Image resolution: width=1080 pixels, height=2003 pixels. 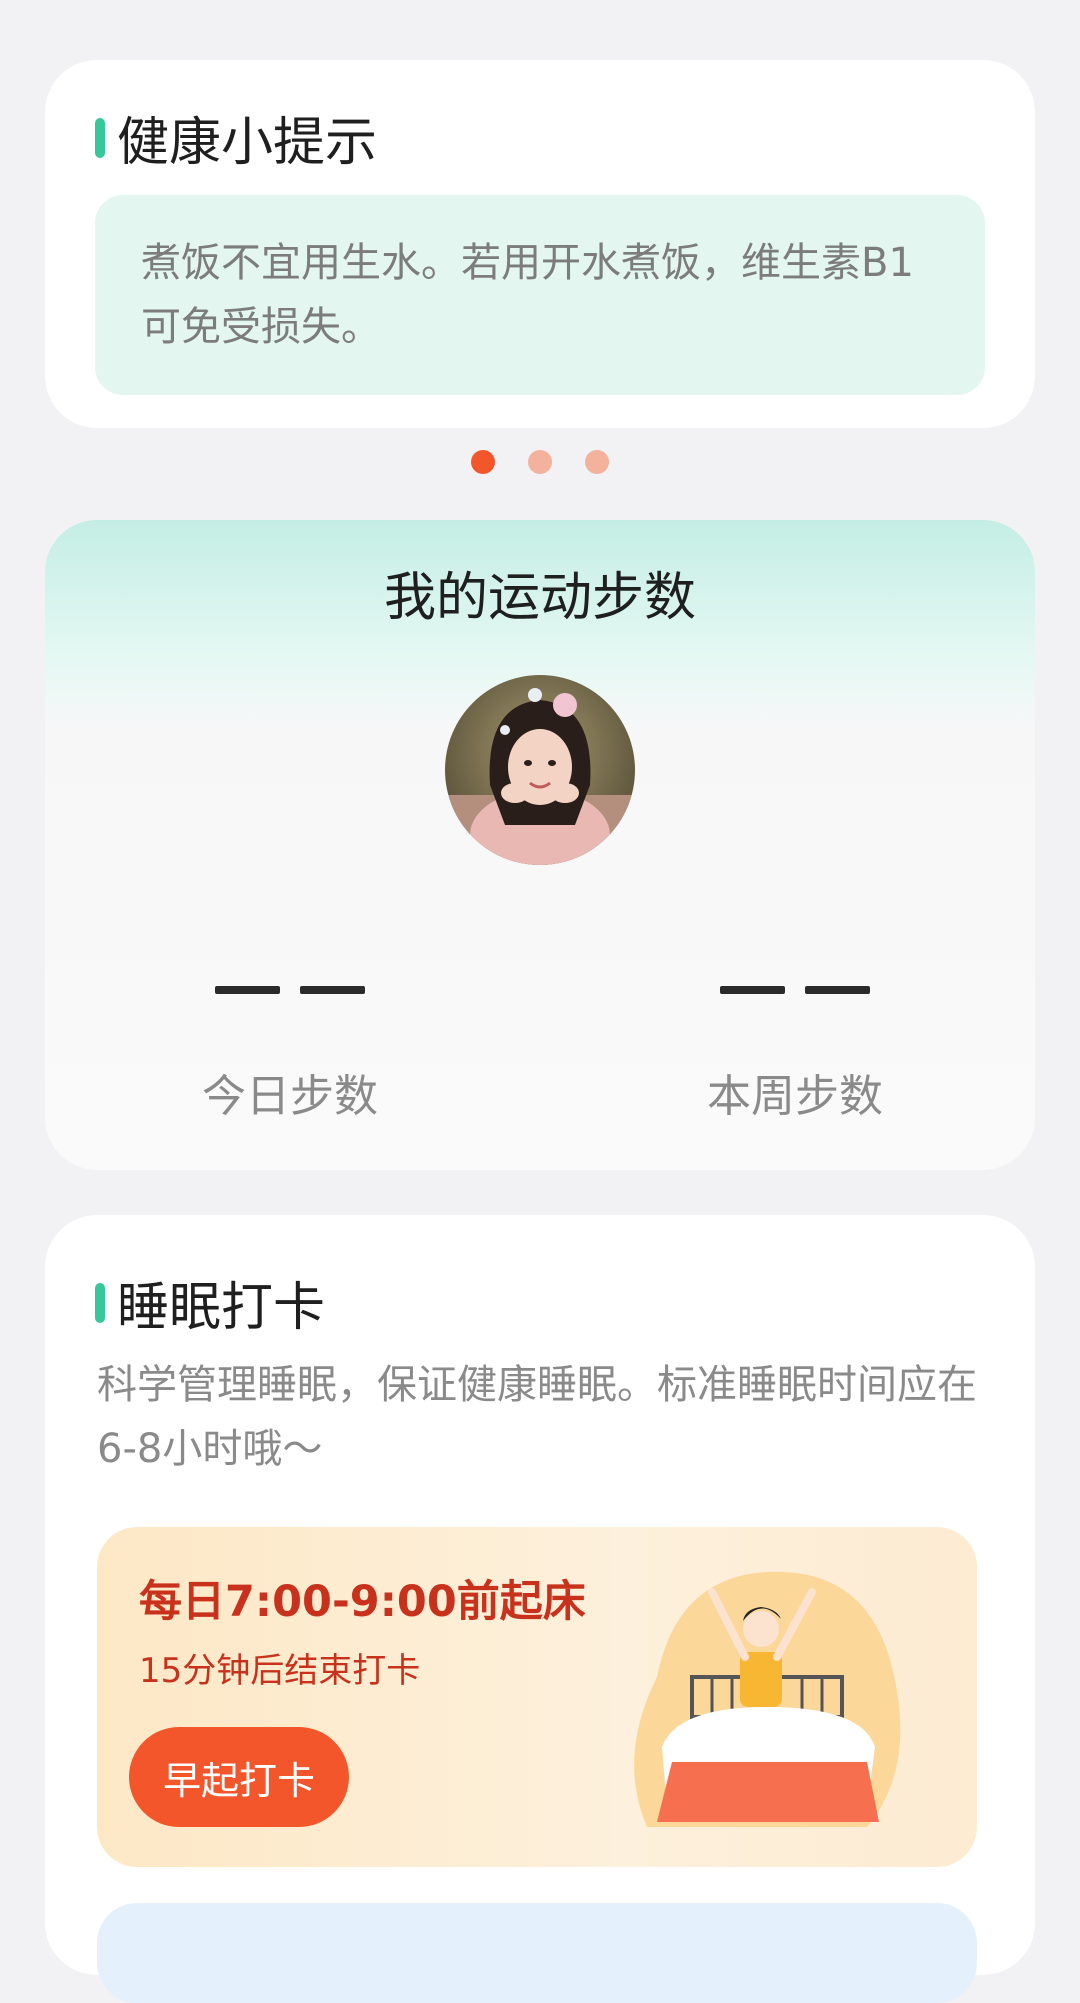 I want to click on sleep-header: 睡眠打卡, so click(x=210, y=1302).